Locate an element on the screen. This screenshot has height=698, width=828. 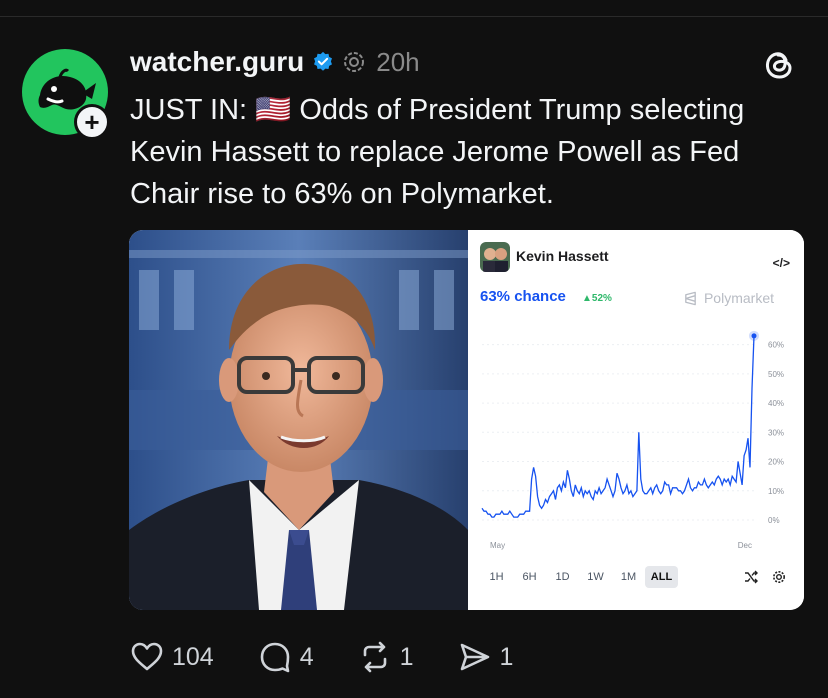
y-tick-label: 40% is located at coordinates (776, 403).